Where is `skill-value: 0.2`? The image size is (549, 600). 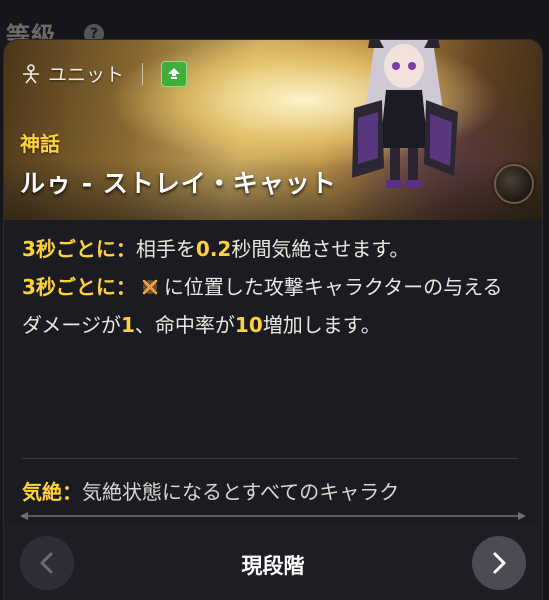 skill-value: 0.2 is located at coordinates (213, 249).